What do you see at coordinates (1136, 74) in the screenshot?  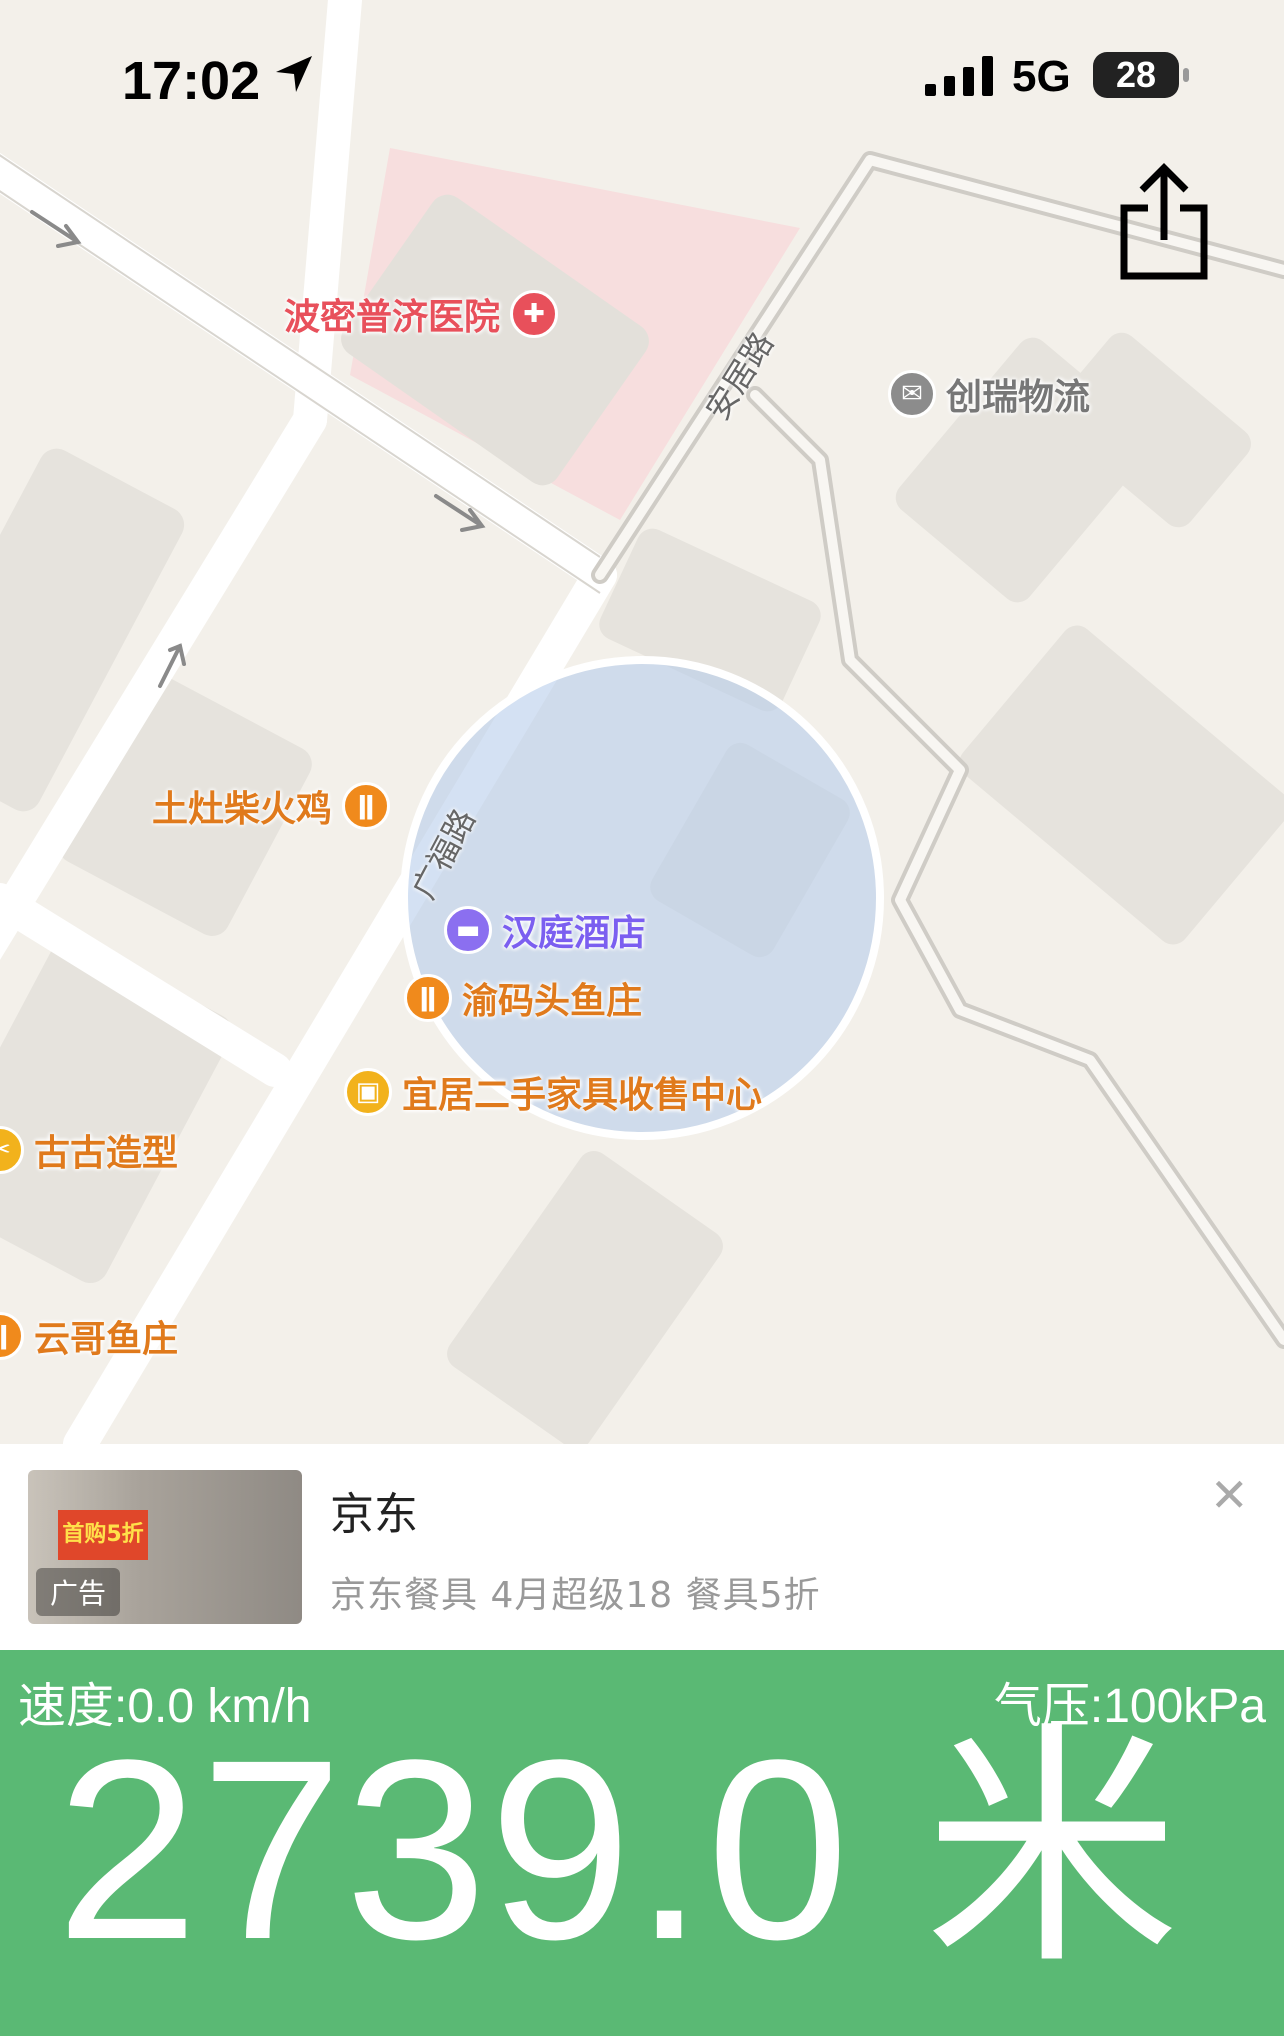 I see `battery-level: 28` at bounding box center [1136, 74].